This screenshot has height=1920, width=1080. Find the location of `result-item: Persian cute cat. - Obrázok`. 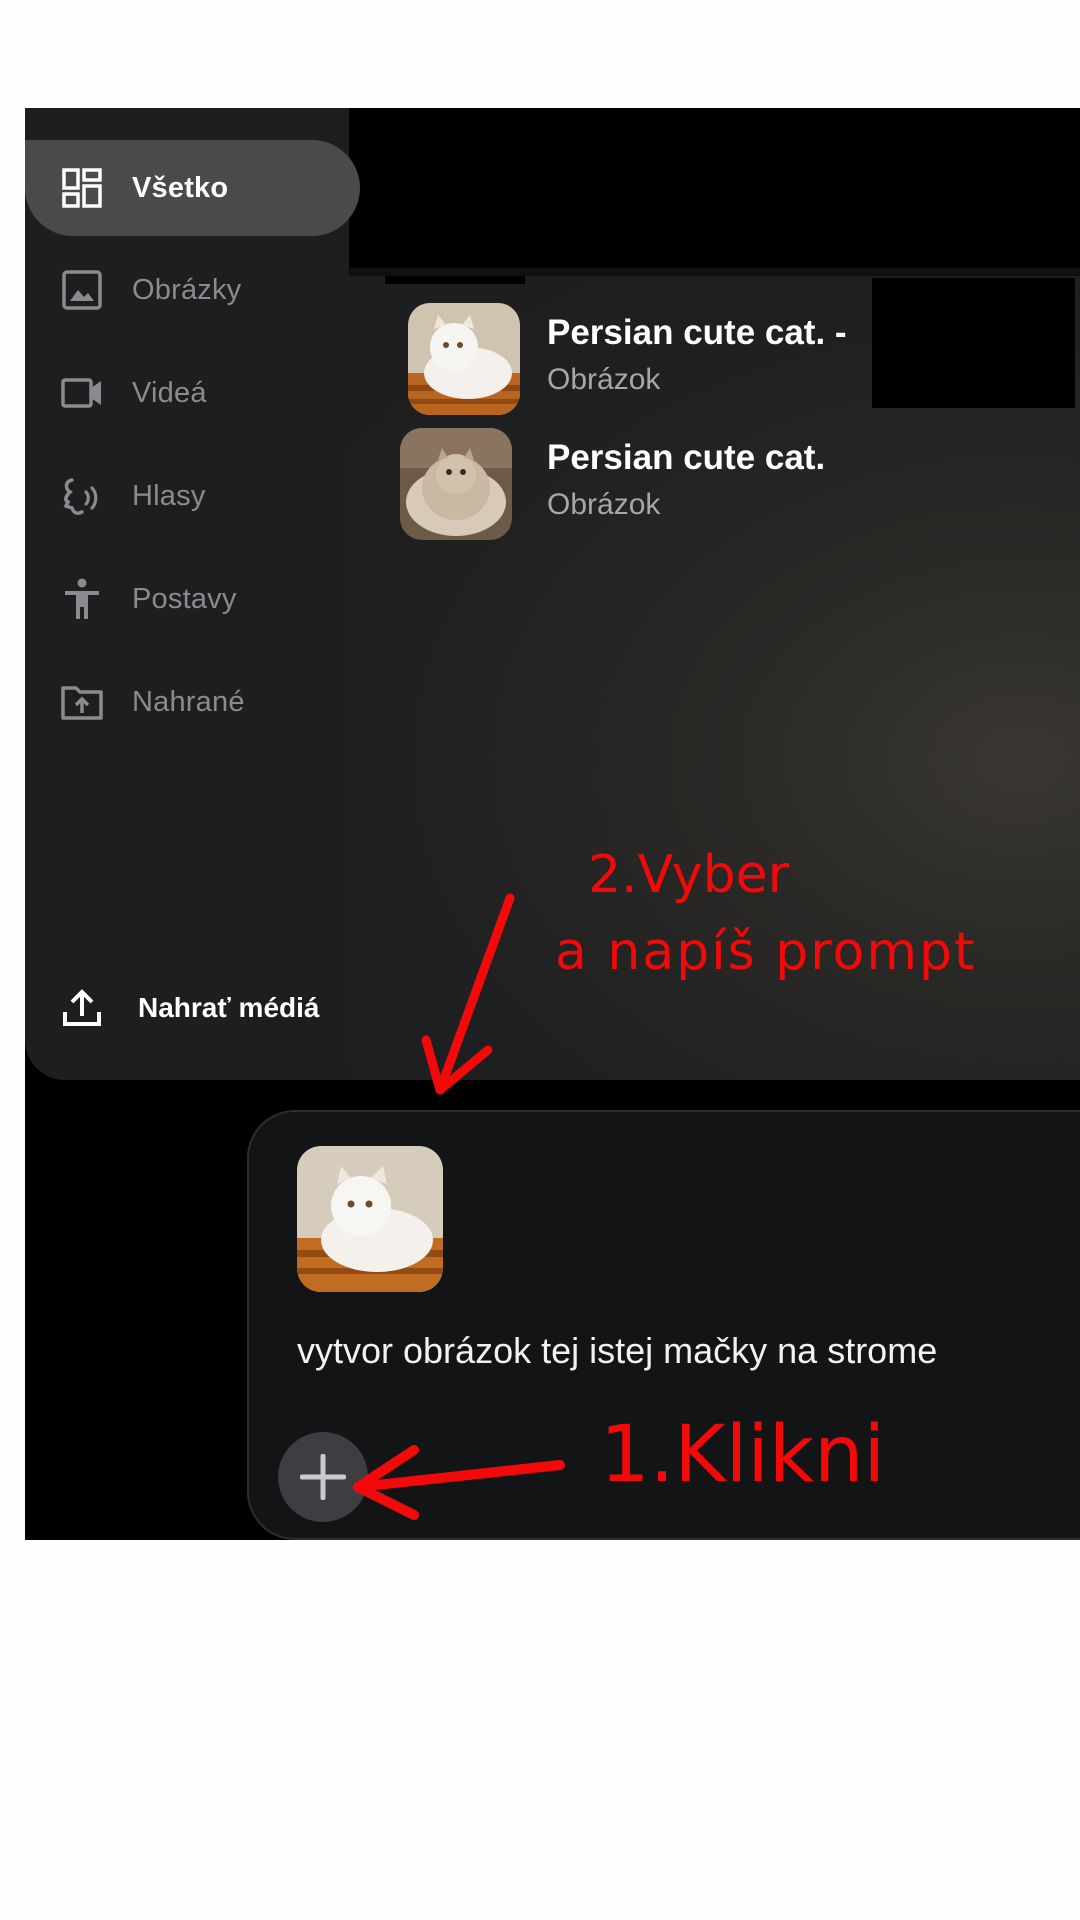

result-item: Persian cute cat. - Obrázok is located at coordinates (640, 363).